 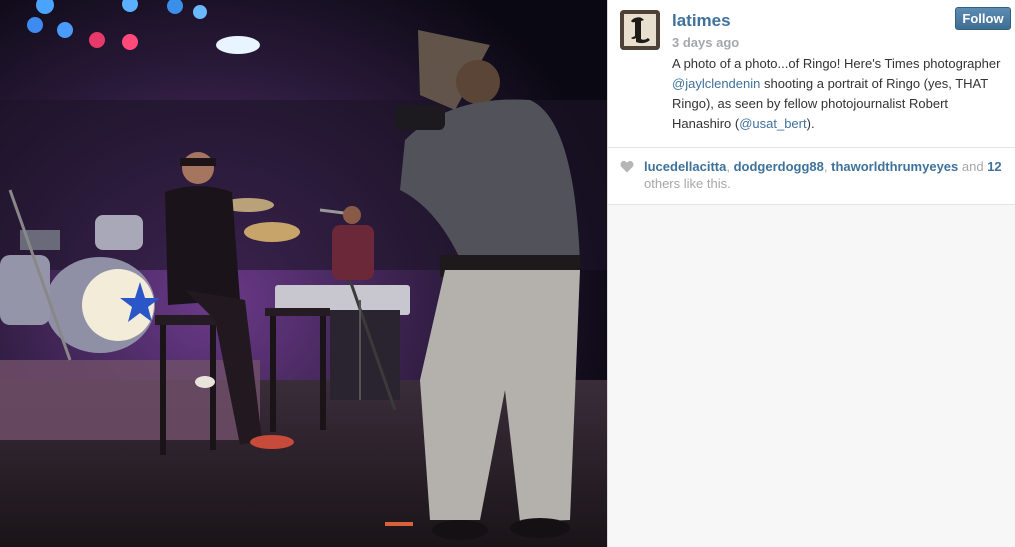 What do you see at coordinates (994, 166) in the screenshot?
I see `others-count: 12` at bounding box center [994, 166].